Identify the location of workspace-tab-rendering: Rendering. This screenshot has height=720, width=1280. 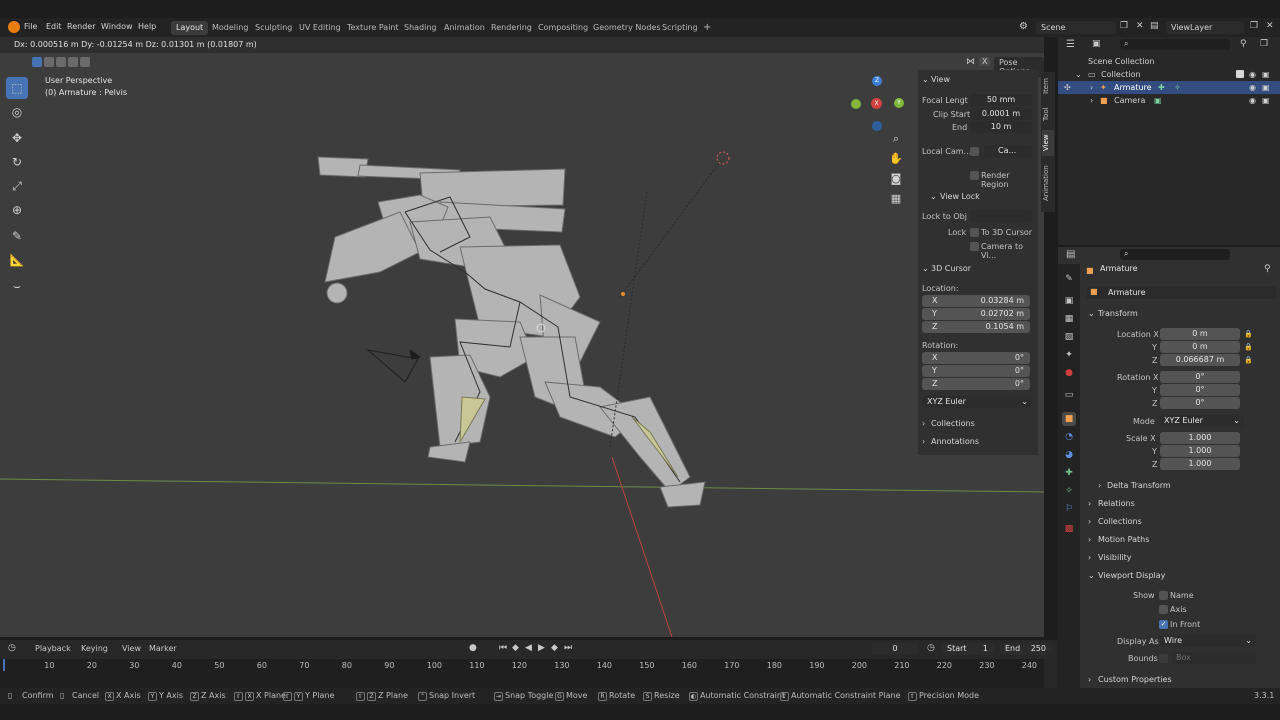
(511, 28).